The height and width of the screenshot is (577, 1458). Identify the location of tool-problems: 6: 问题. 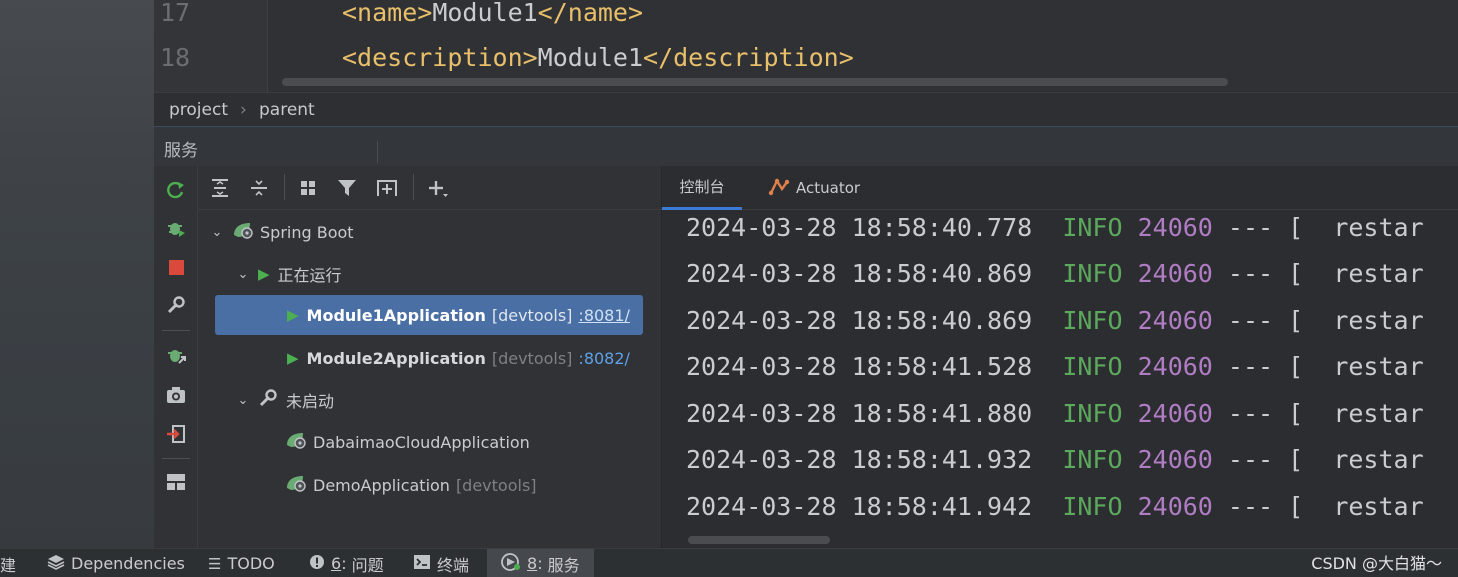
(346, 563).